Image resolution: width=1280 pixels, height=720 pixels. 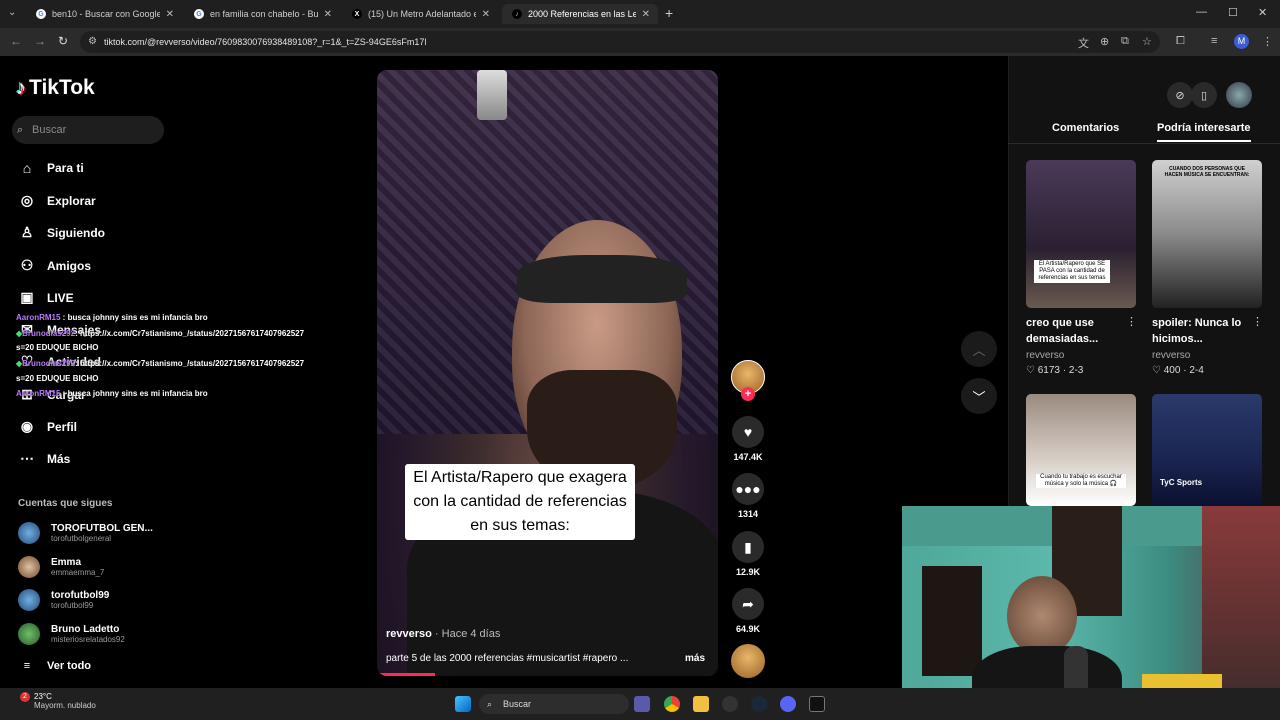 I want to click on weather-widget: 2 23°C Mayorm. nublado, so click(x=52, y=701).